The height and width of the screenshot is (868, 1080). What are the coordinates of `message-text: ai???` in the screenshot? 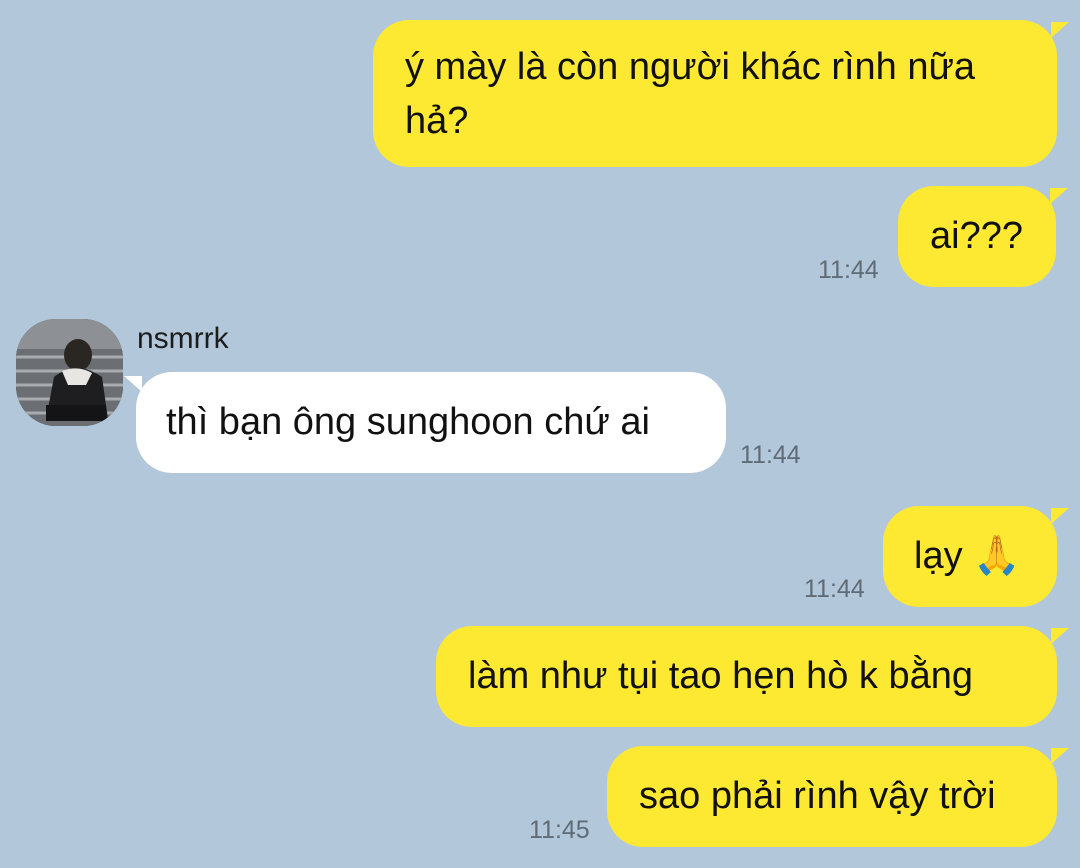 It's located at (976, 236).